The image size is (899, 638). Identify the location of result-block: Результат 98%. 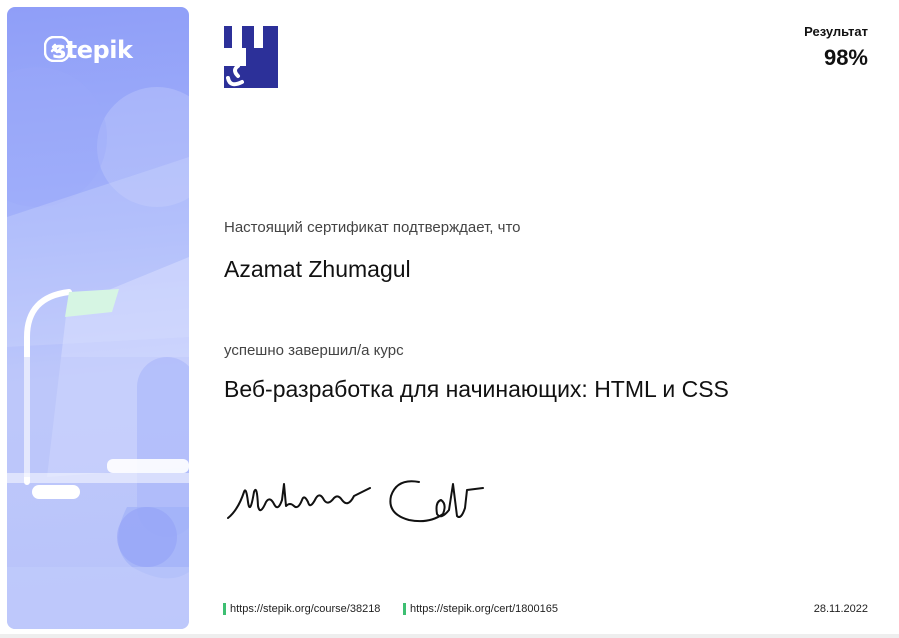
(836, 47).